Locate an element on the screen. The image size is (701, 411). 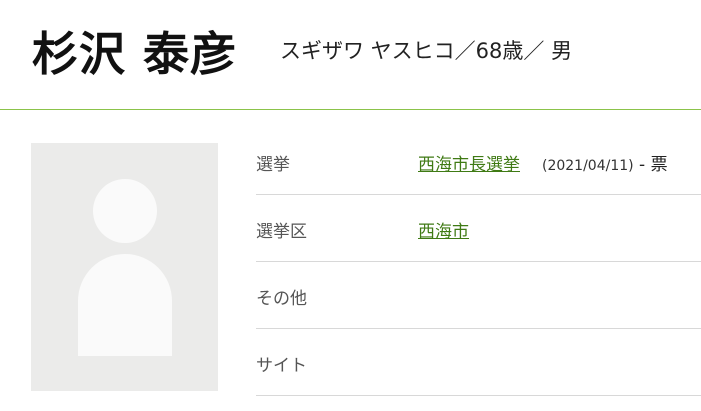
row-district: 選挙区 西海市 is located at coordinates (478, 228).